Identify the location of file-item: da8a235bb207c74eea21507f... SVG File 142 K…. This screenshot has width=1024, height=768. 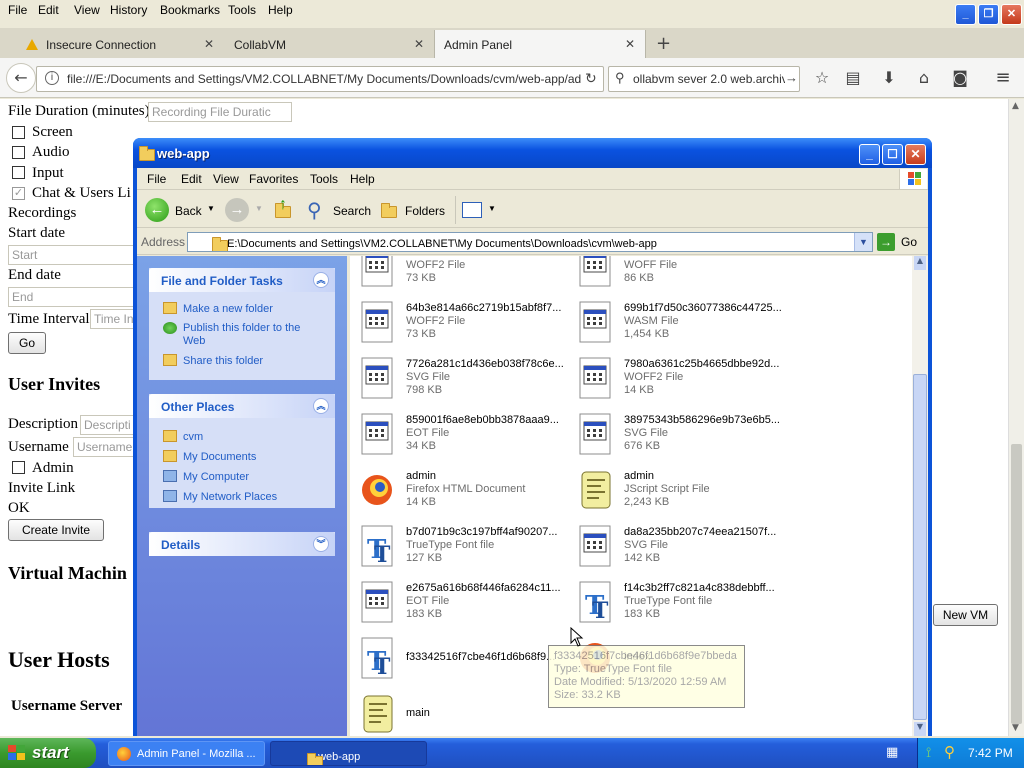
(683, 550).